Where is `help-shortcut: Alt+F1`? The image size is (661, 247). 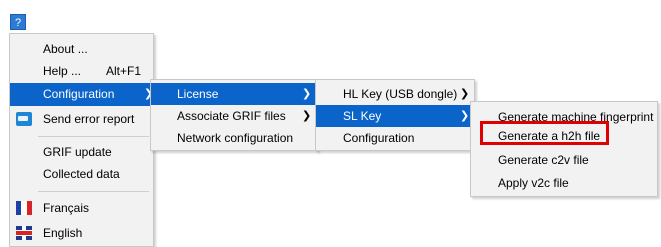 help-shortcut: Alt+F1 is located at coordinates (124, 71).